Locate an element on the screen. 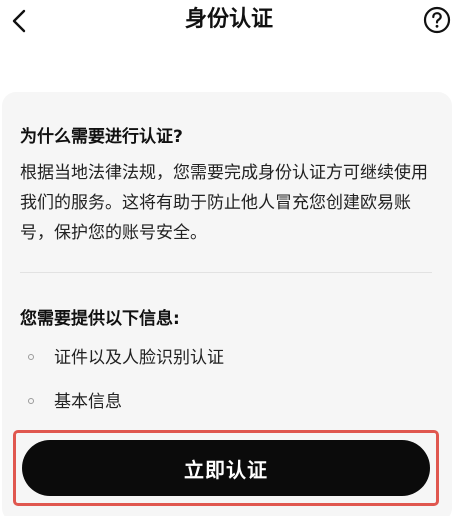  required-info-list: 证件以及人脸识别认证 基本信息 is located at coordinates (122, 384).